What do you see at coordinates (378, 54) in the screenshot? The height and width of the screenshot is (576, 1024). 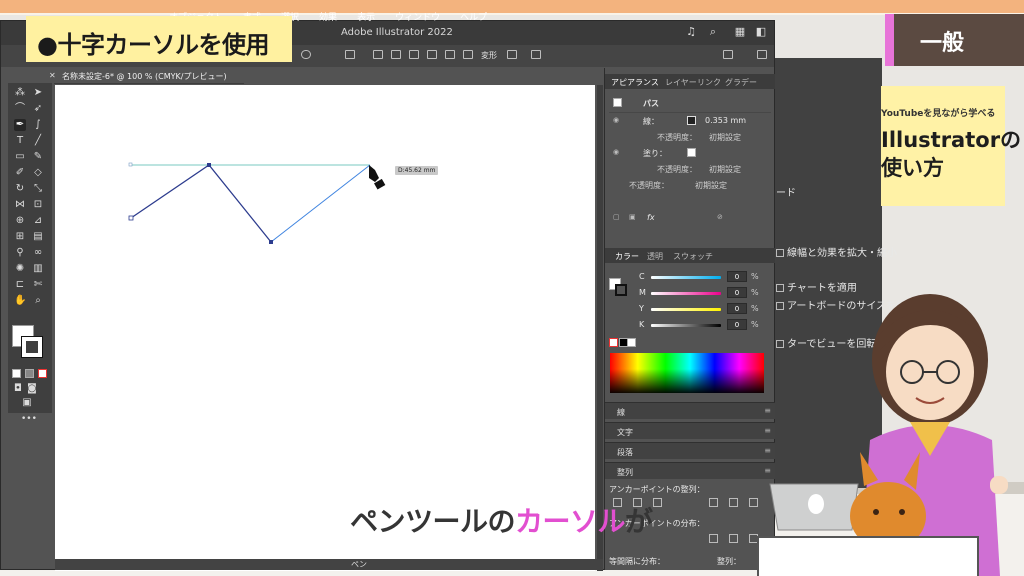 I see `align-left-icon` at bounding box center [378, 54].